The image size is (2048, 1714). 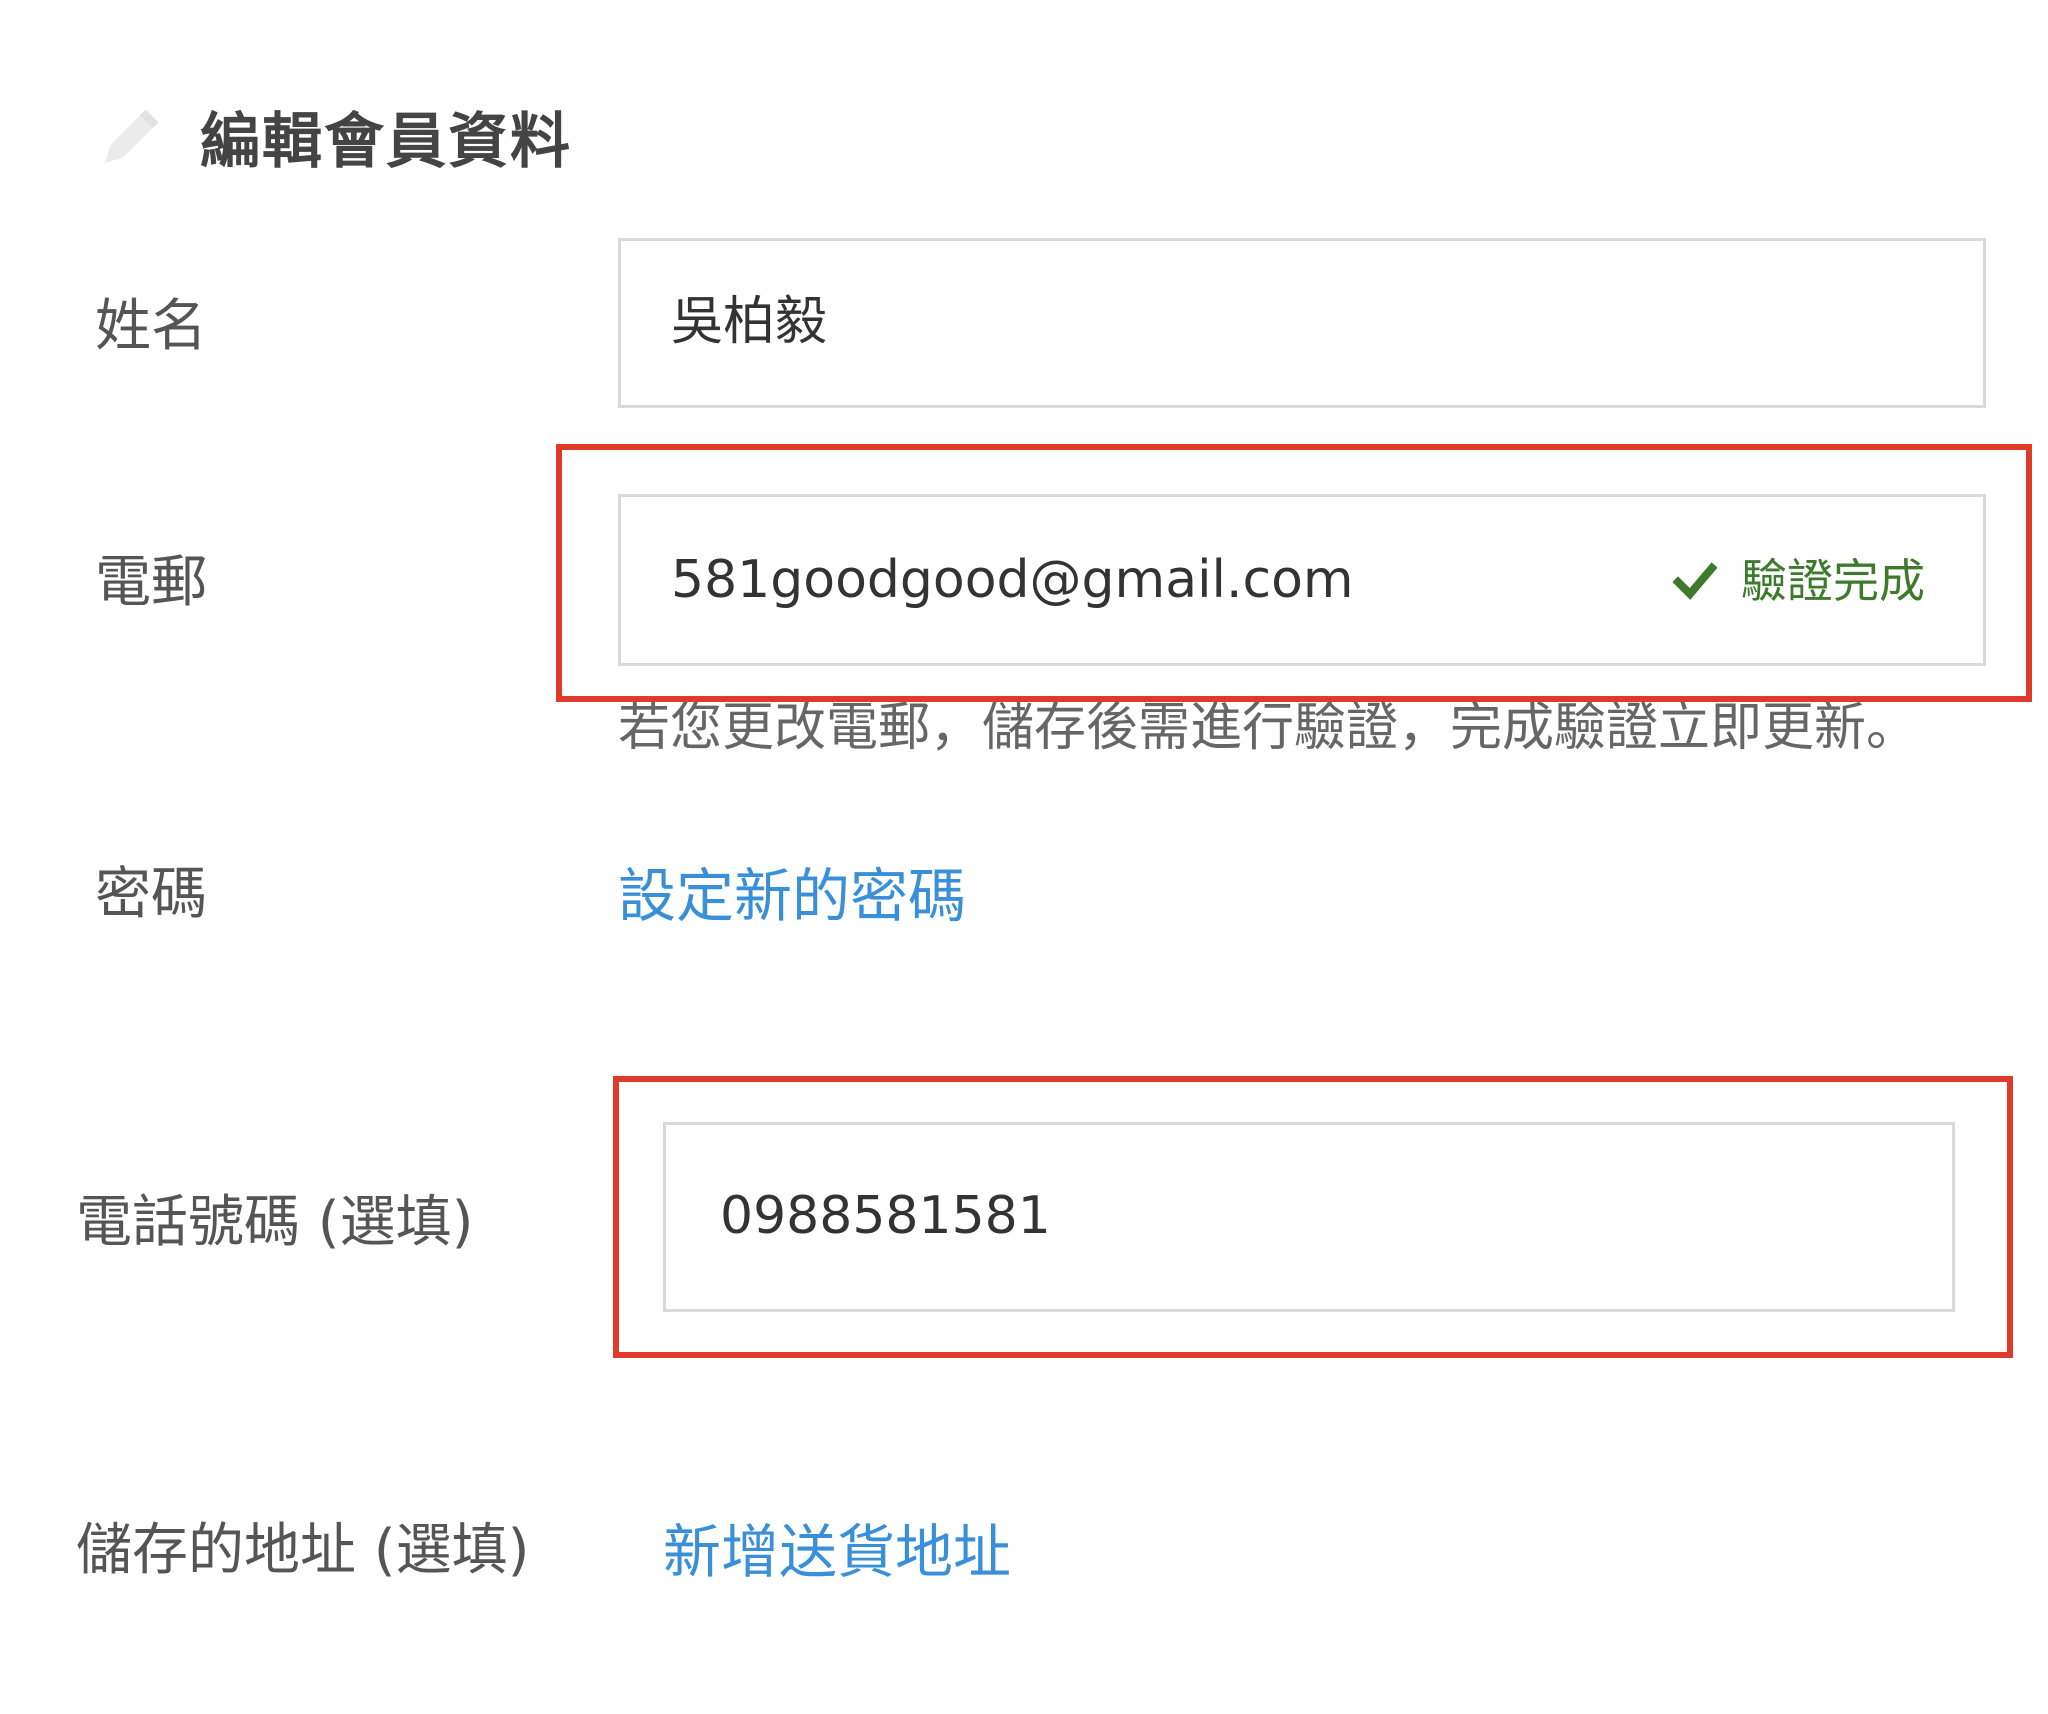 I want to click on name-field-value: 吳柏毅, so click(x=749, y=322).